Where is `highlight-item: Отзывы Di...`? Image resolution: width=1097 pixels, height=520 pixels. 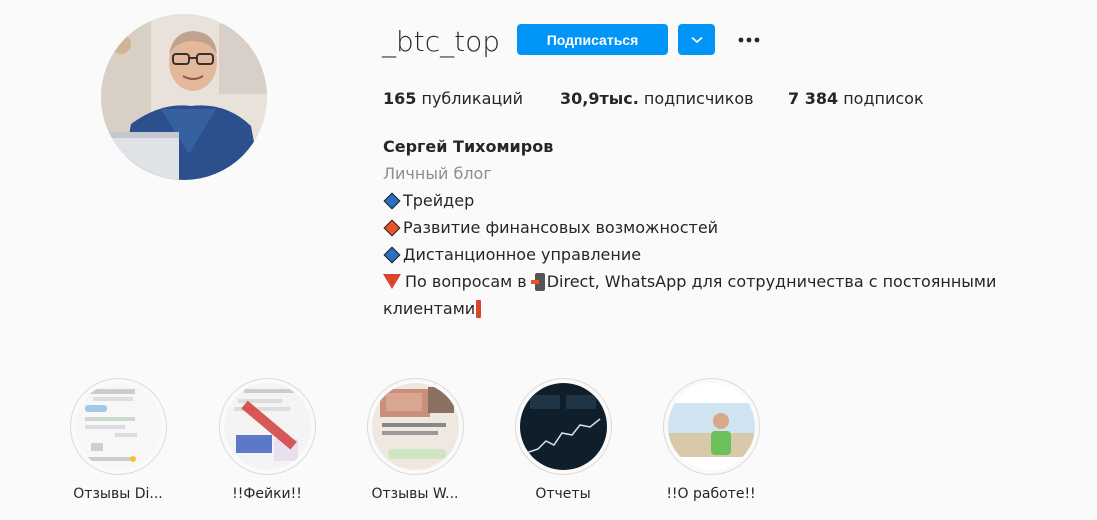
highlight-item: Отзывы Di... is located at coordinates (118, 440).